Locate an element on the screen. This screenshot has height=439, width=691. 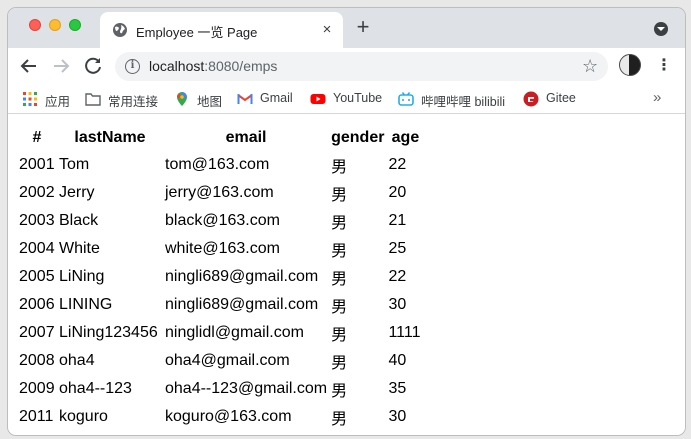
more-menu-icon: ⋮ is located at coordinates (664, 66).